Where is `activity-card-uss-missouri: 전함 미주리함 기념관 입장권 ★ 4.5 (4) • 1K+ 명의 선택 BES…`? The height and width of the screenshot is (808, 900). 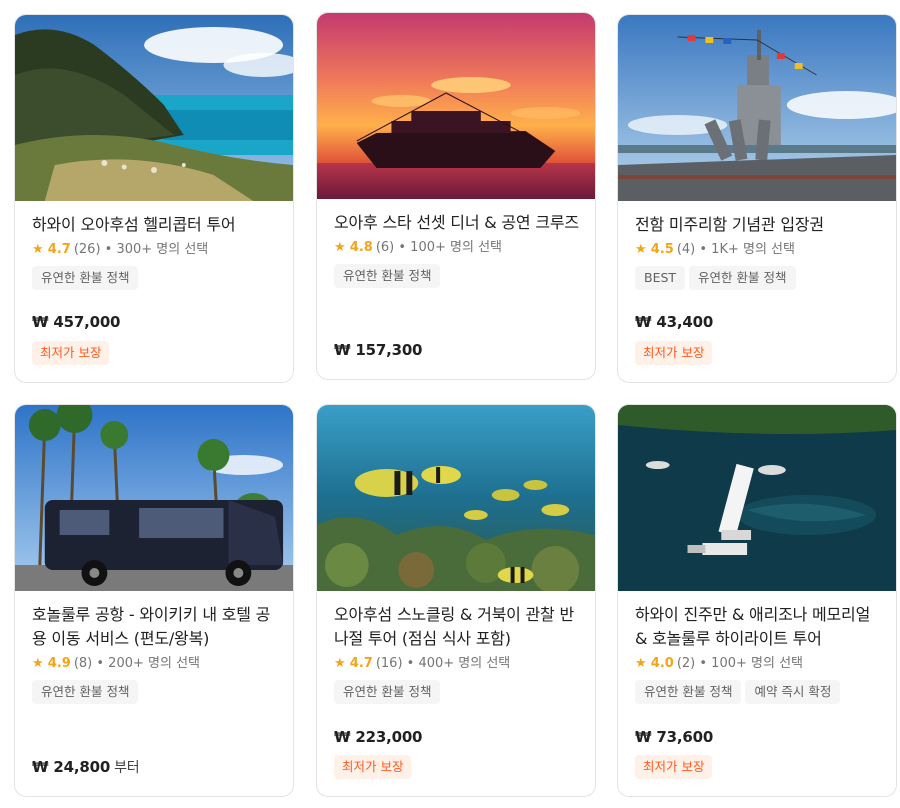 activity-card-uss-missouri: 전함 미주리함 기념관 입장권 ★ 4.5 (4) • 1K+ 명의 선택 BES… is located at coordinates (757, 198).